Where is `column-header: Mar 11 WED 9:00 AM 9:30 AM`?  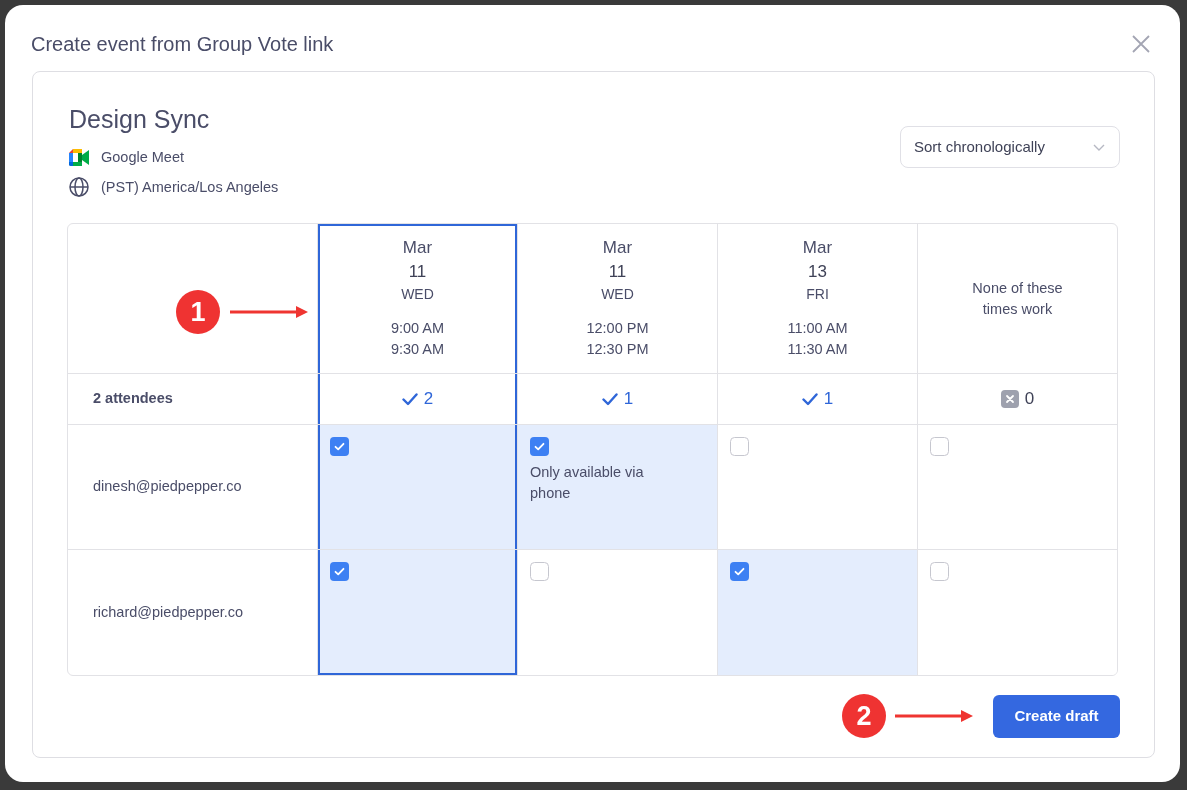
column-header: Mar 11 WED 9:00 AM 9:30 AM is located at coordinates (418, 299).